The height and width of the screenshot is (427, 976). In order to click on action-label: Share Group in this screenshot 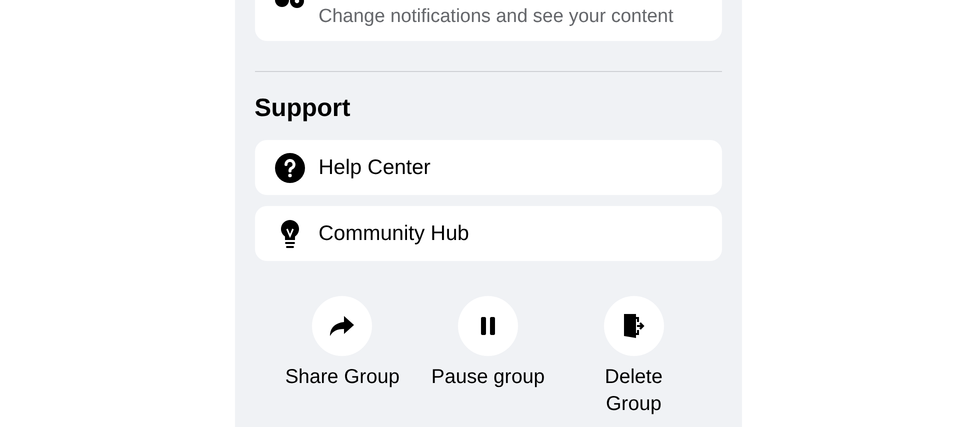, I will do `click(342, 377)`.